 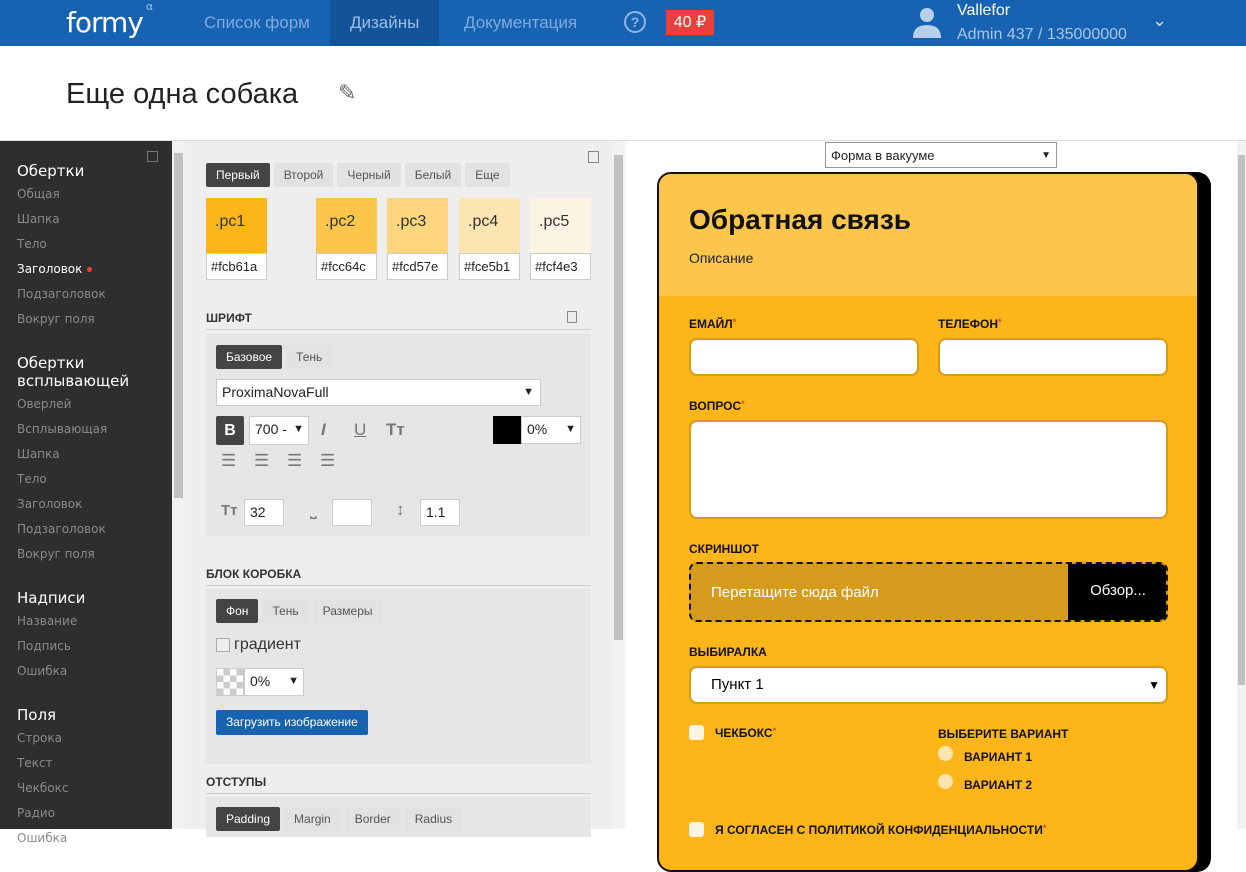 I want to click on sidebar-item: Подпись, so click(x=86, y=646).